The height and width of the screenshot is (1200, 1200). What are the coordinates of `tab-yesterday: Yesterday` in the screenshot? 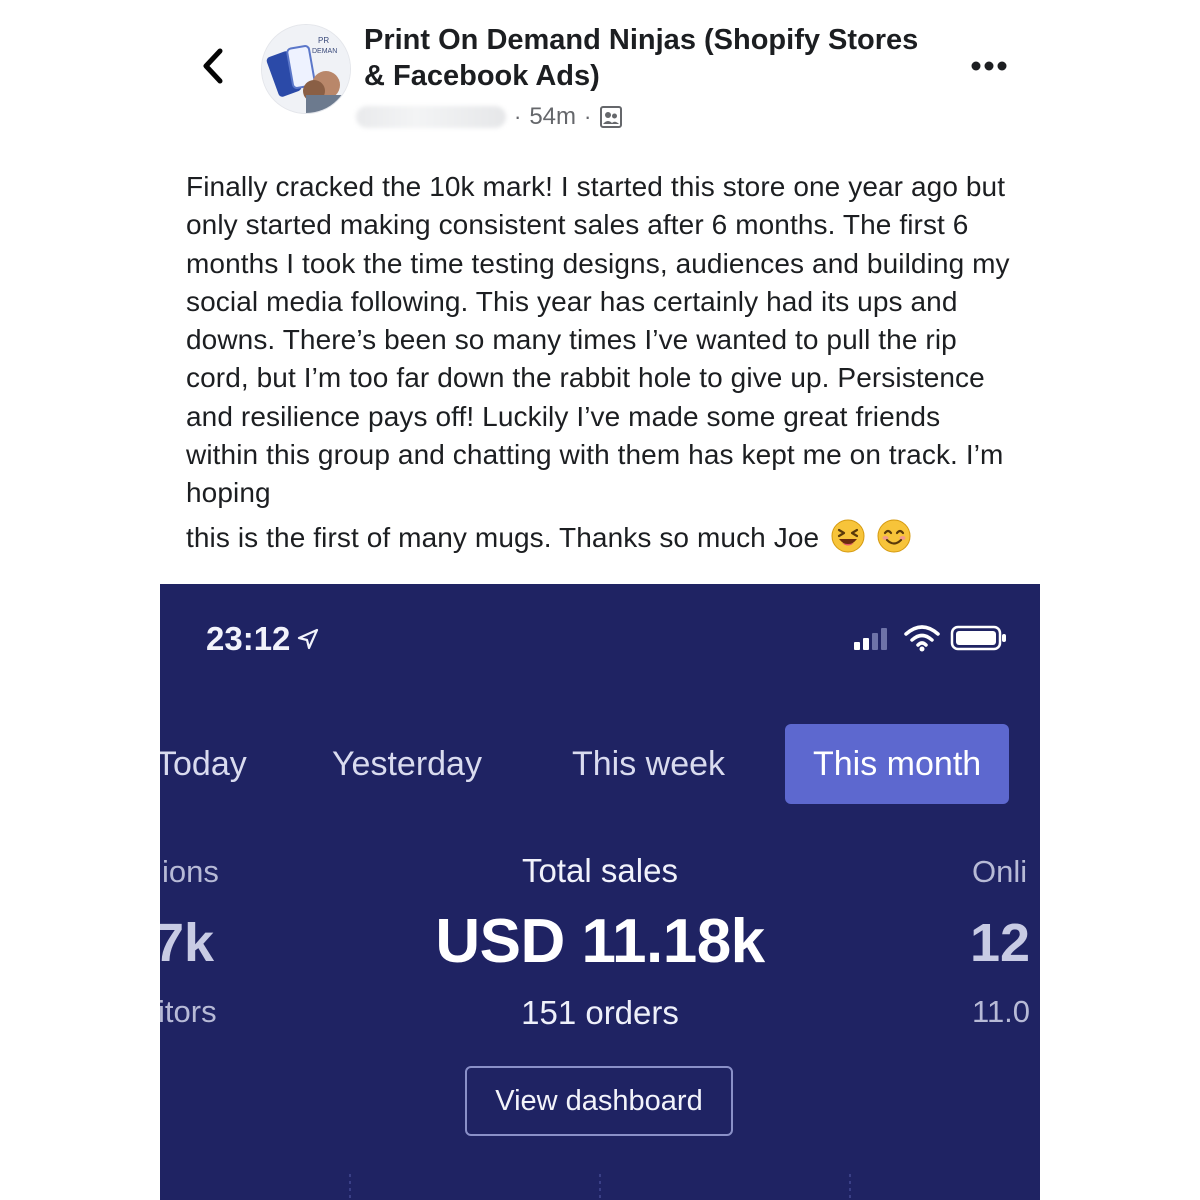 It's located at (407, 764).